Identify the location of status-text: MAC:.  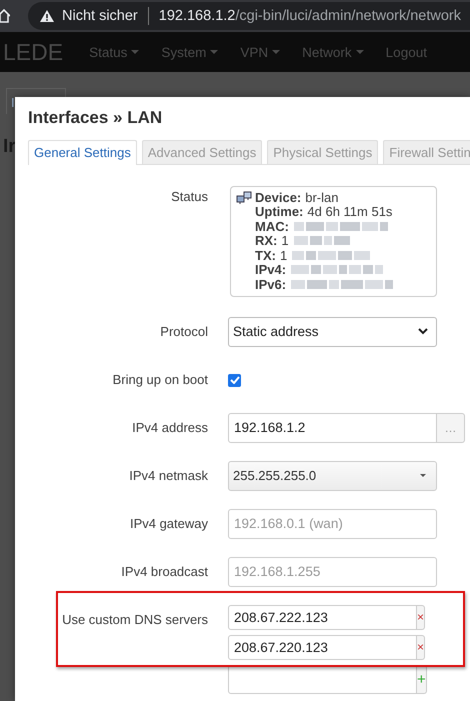
(272, 226).